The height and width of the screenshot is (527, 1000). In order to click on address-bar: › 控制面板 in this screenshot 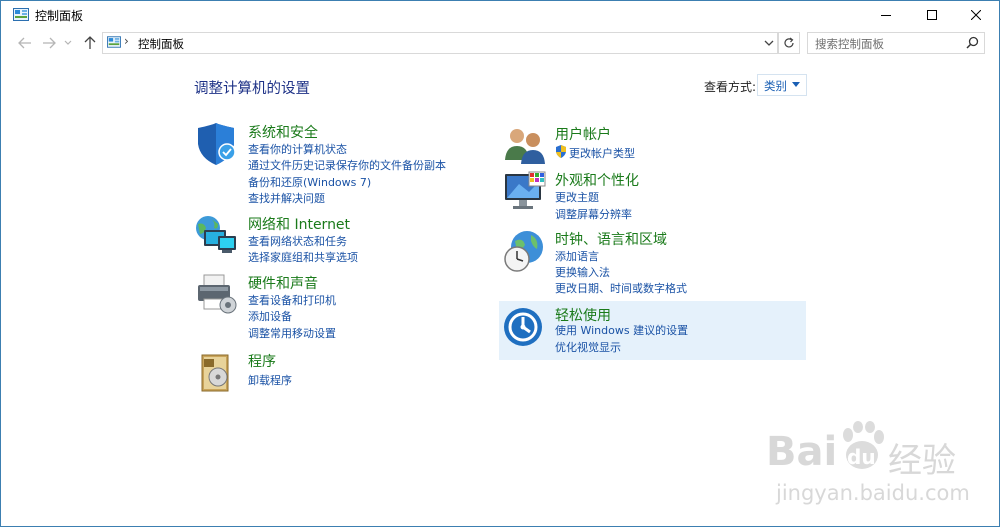, I will do `click(440, 43)`.